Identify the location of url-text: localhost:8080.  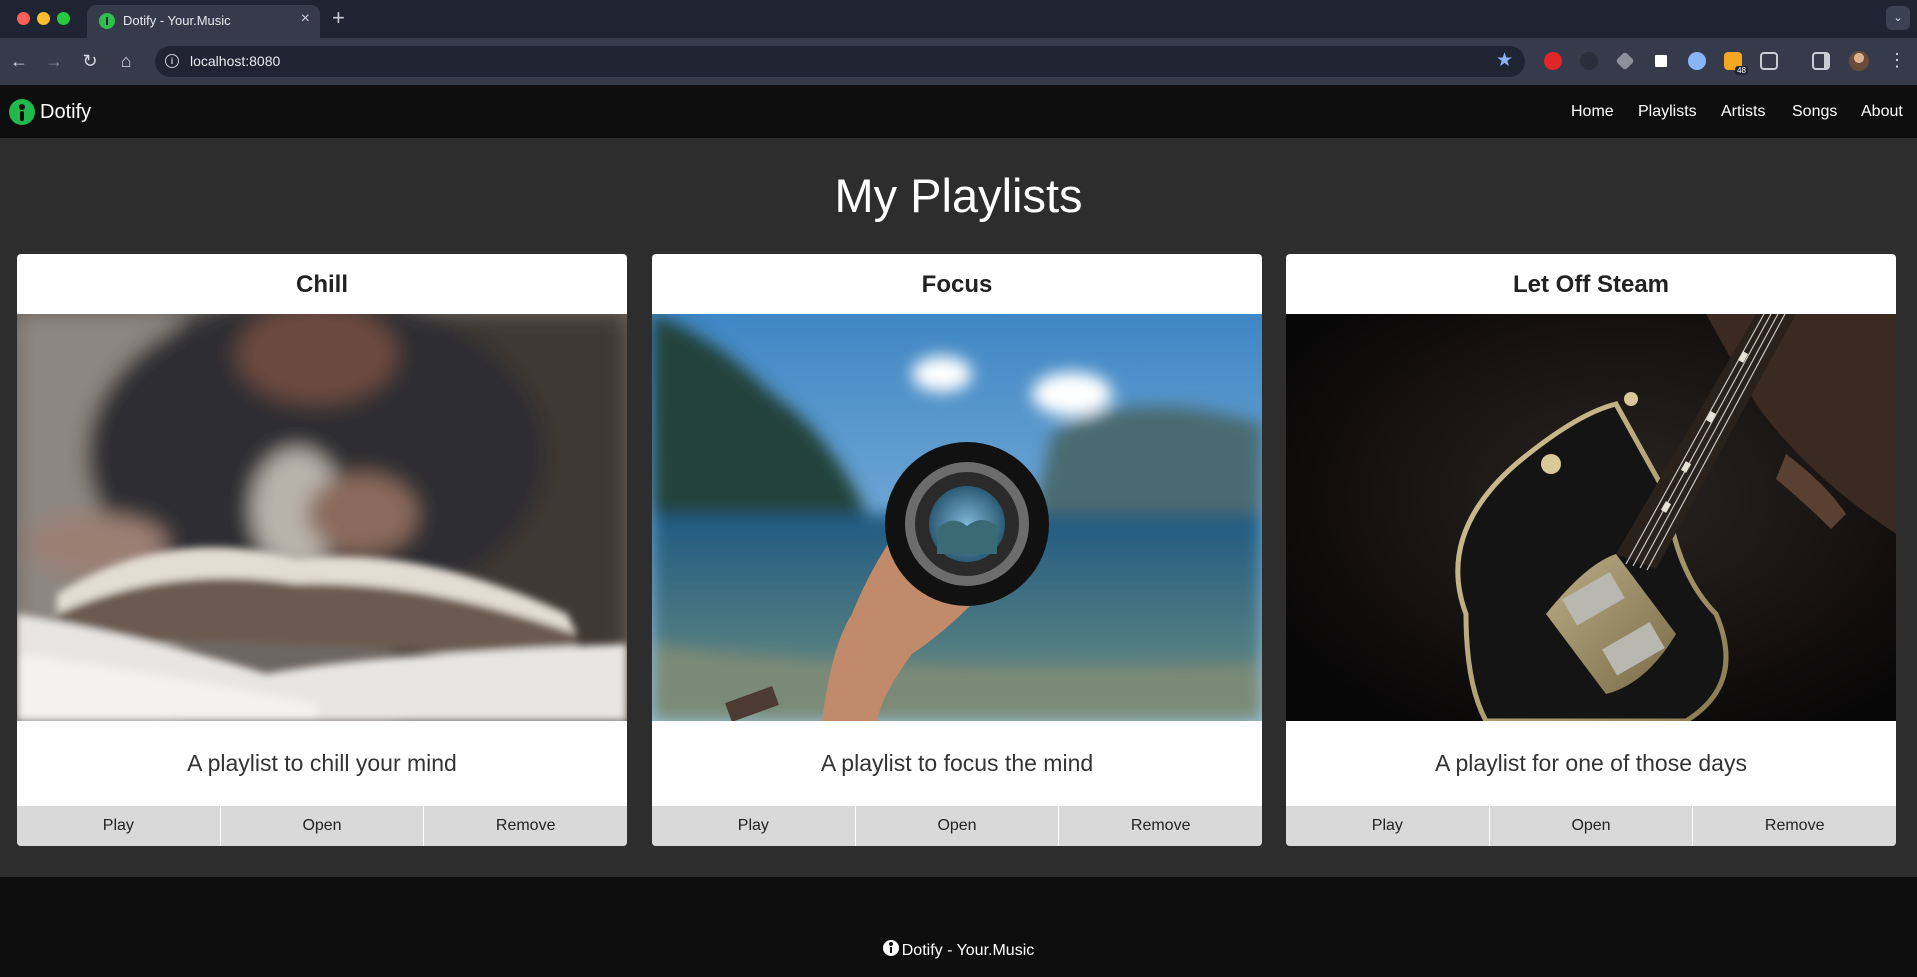
(235, 61).